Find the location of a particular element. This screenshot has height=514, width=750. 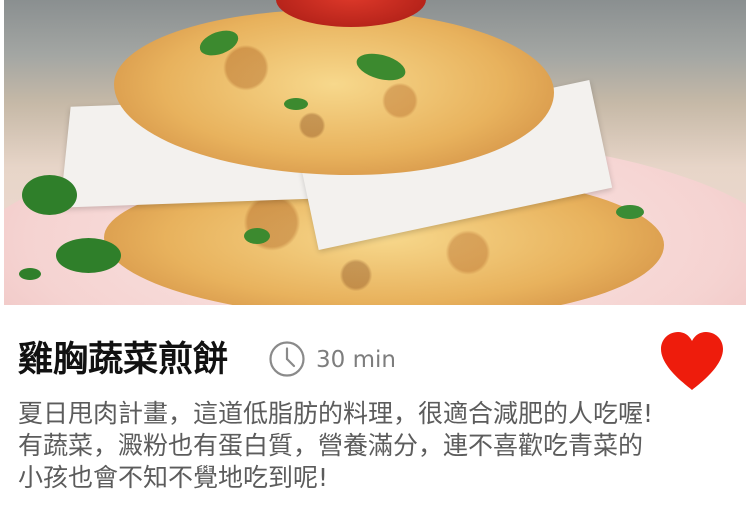

clock-icon is located at coordinates (287, 359).